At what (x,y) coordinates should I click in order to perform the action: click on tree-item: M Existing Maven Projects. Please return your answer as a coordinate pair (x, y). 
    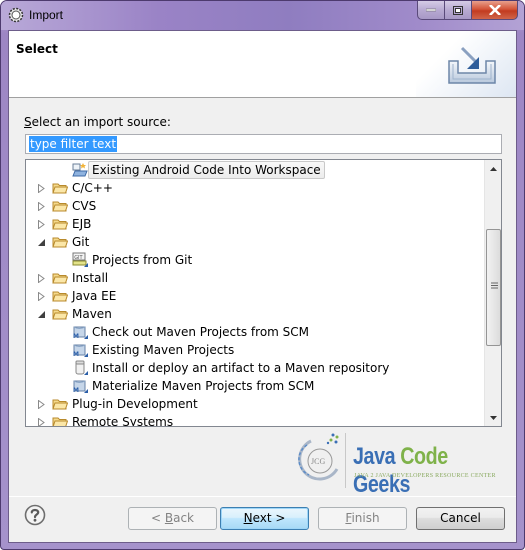
    Looking at the image, I should click on (153, 350).